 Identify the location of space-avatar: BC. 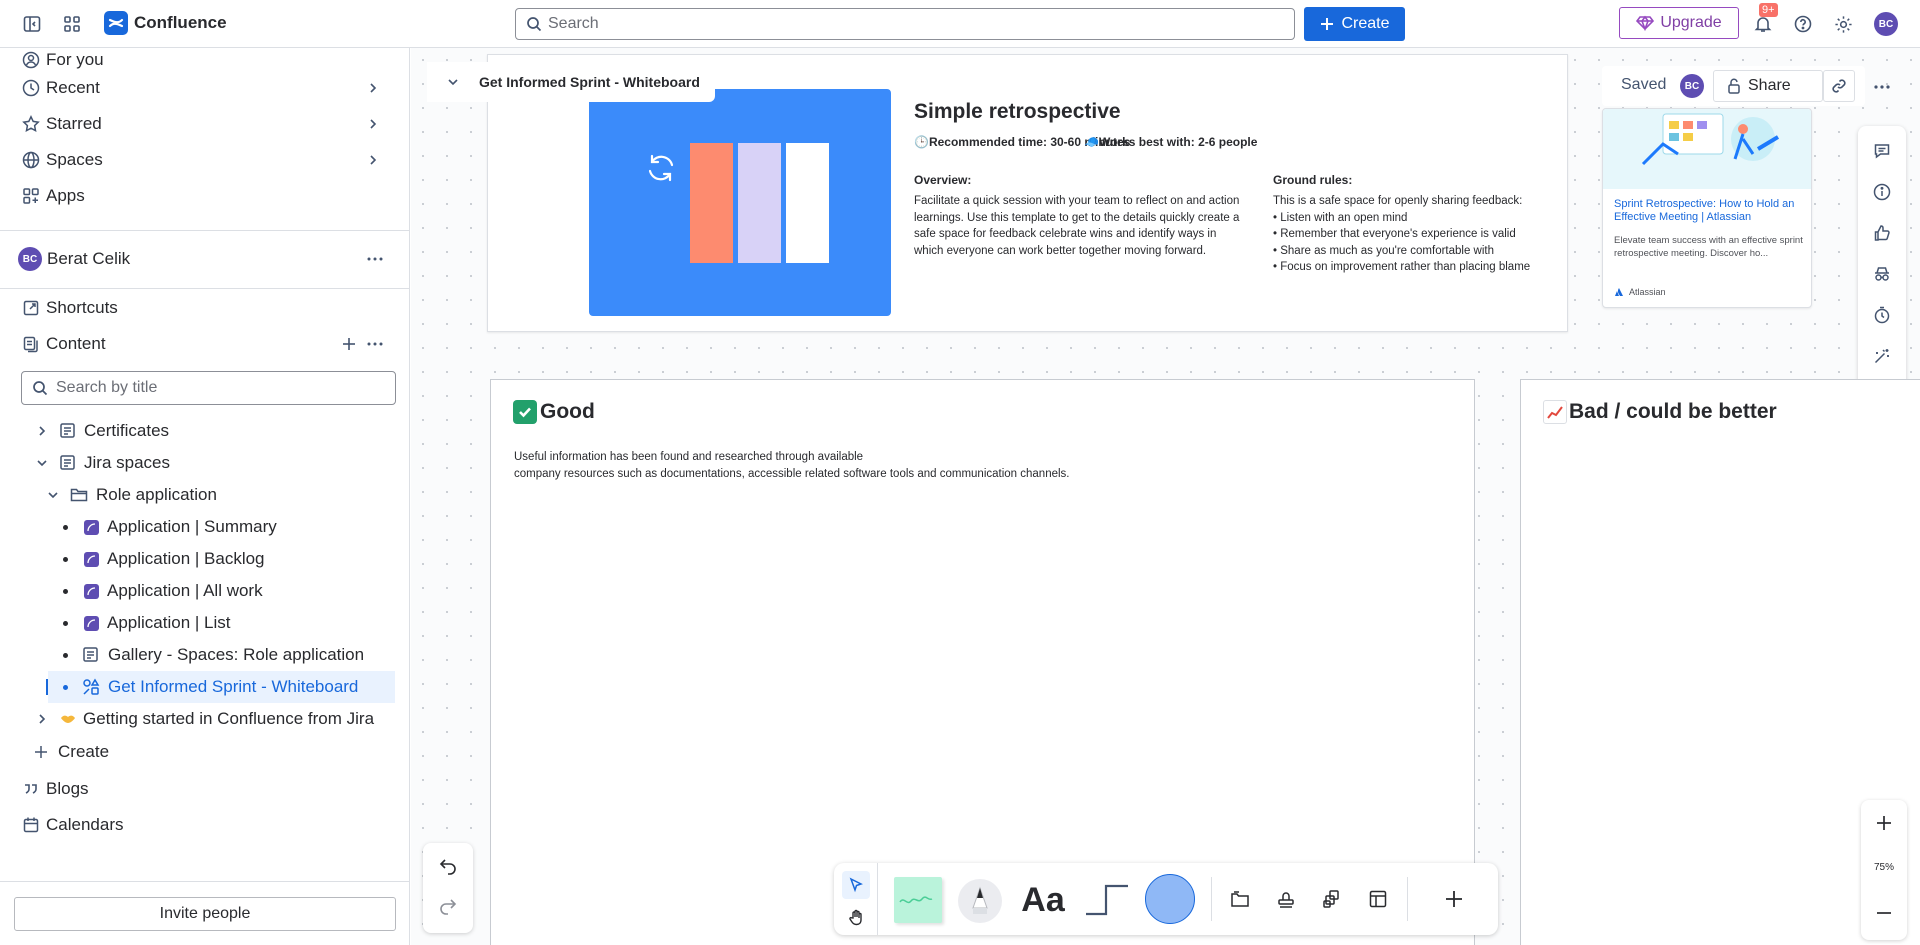
(30, 259).